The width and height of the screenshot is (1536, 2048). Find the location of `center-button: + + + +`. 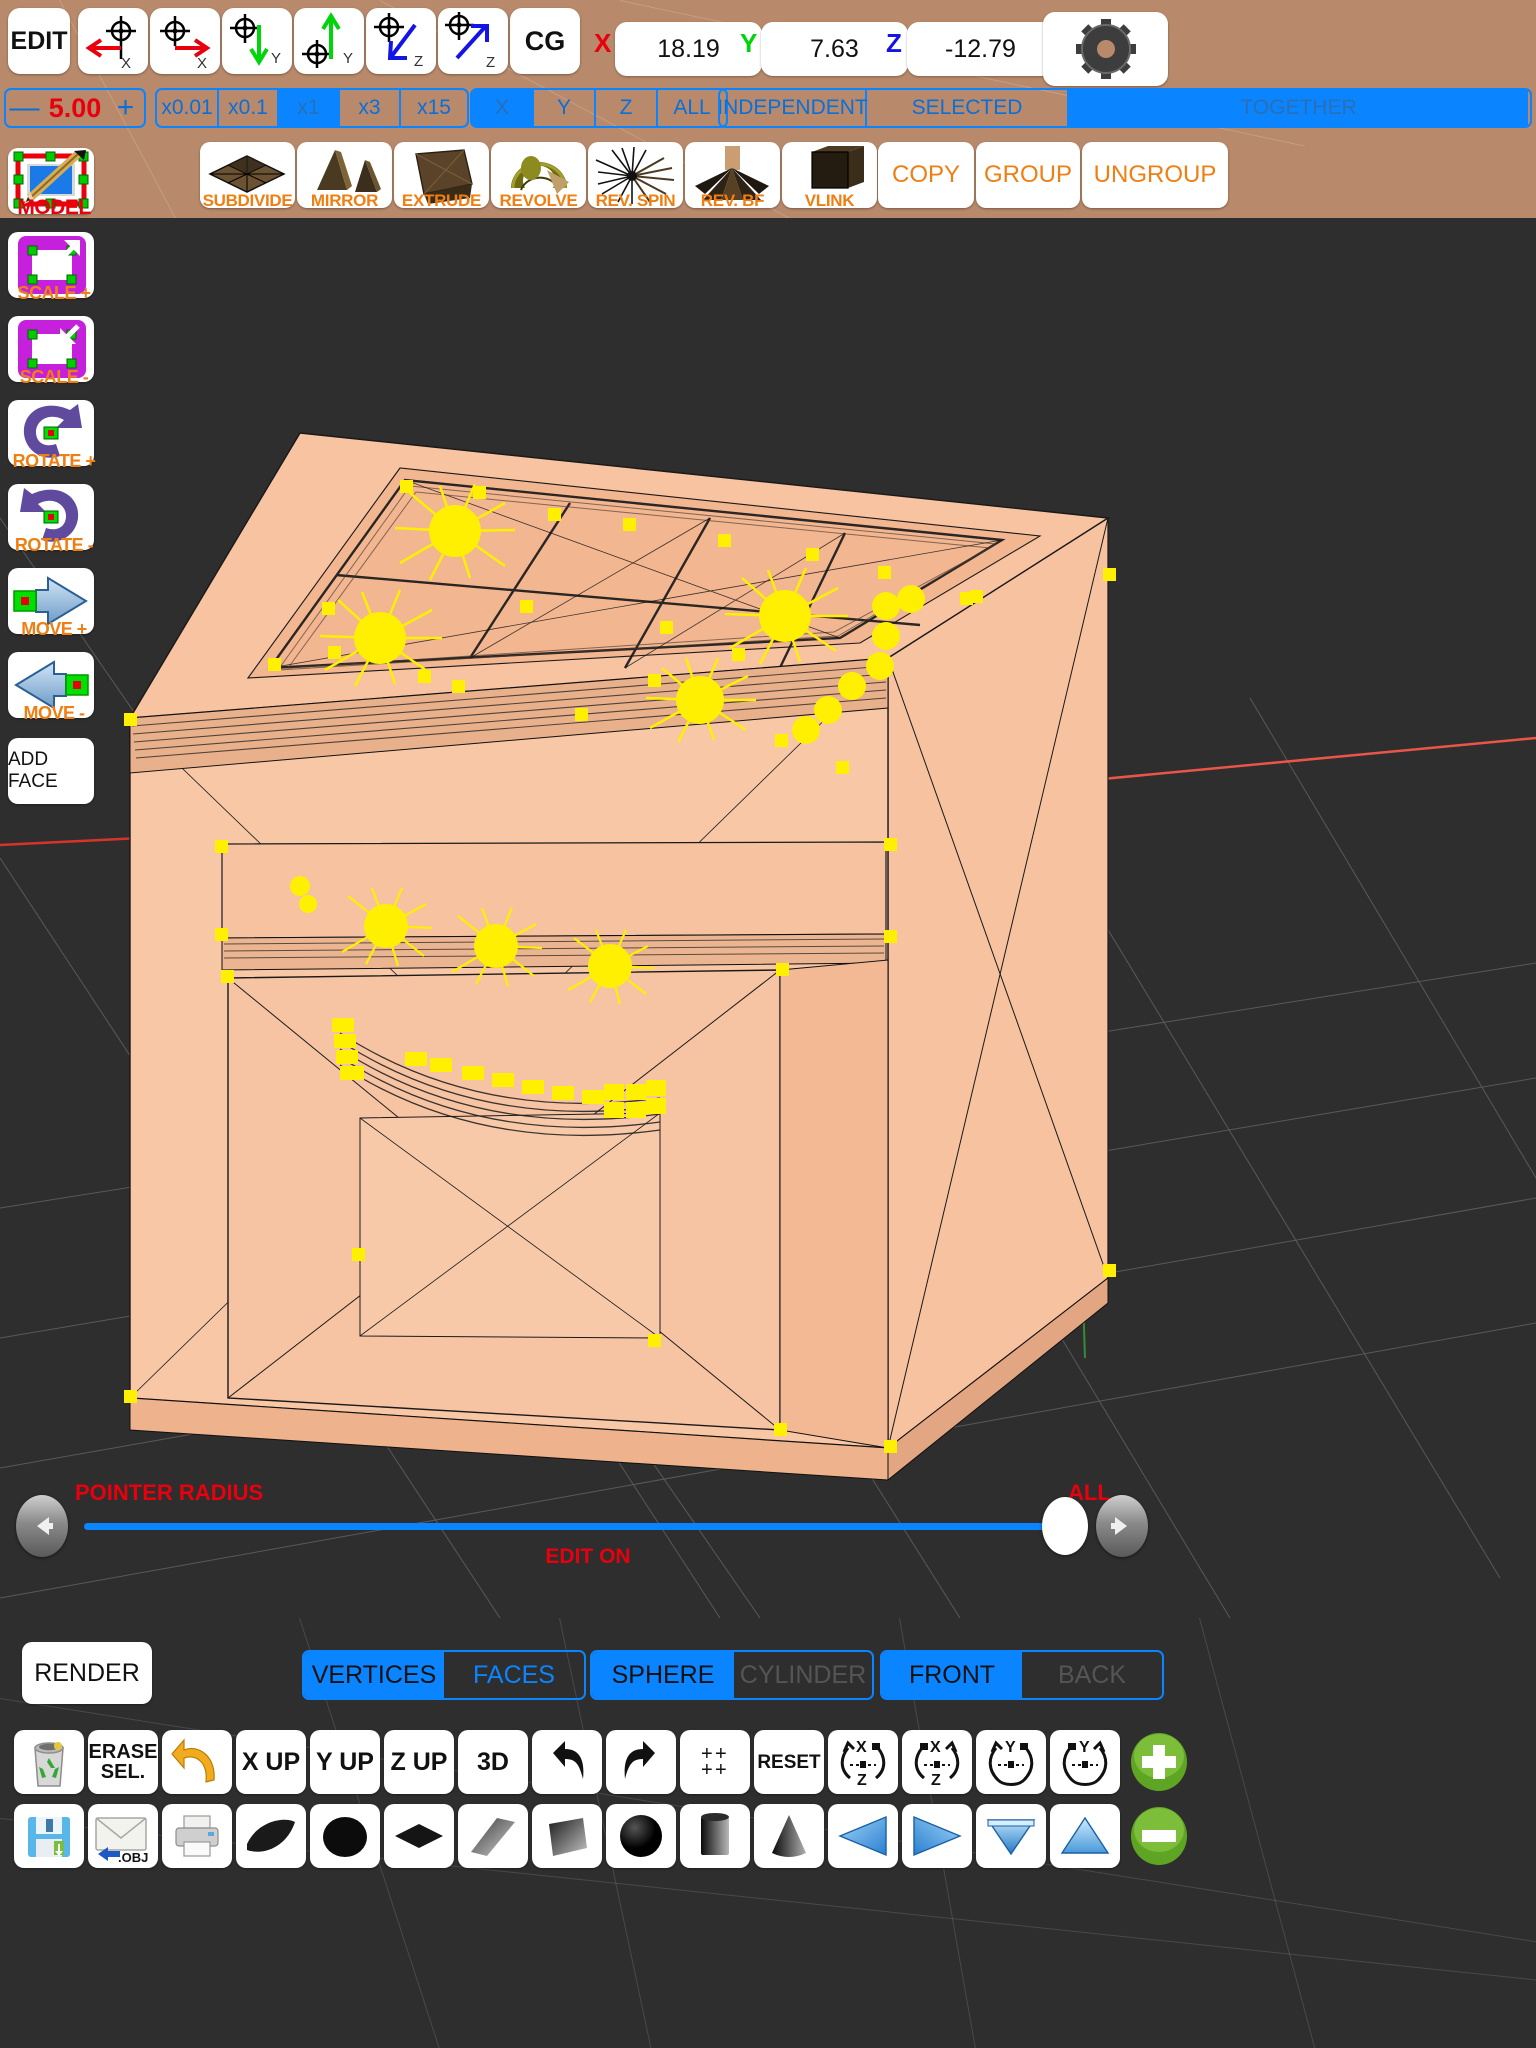

center-button: + + + + is located at coordinates (715, 1762).